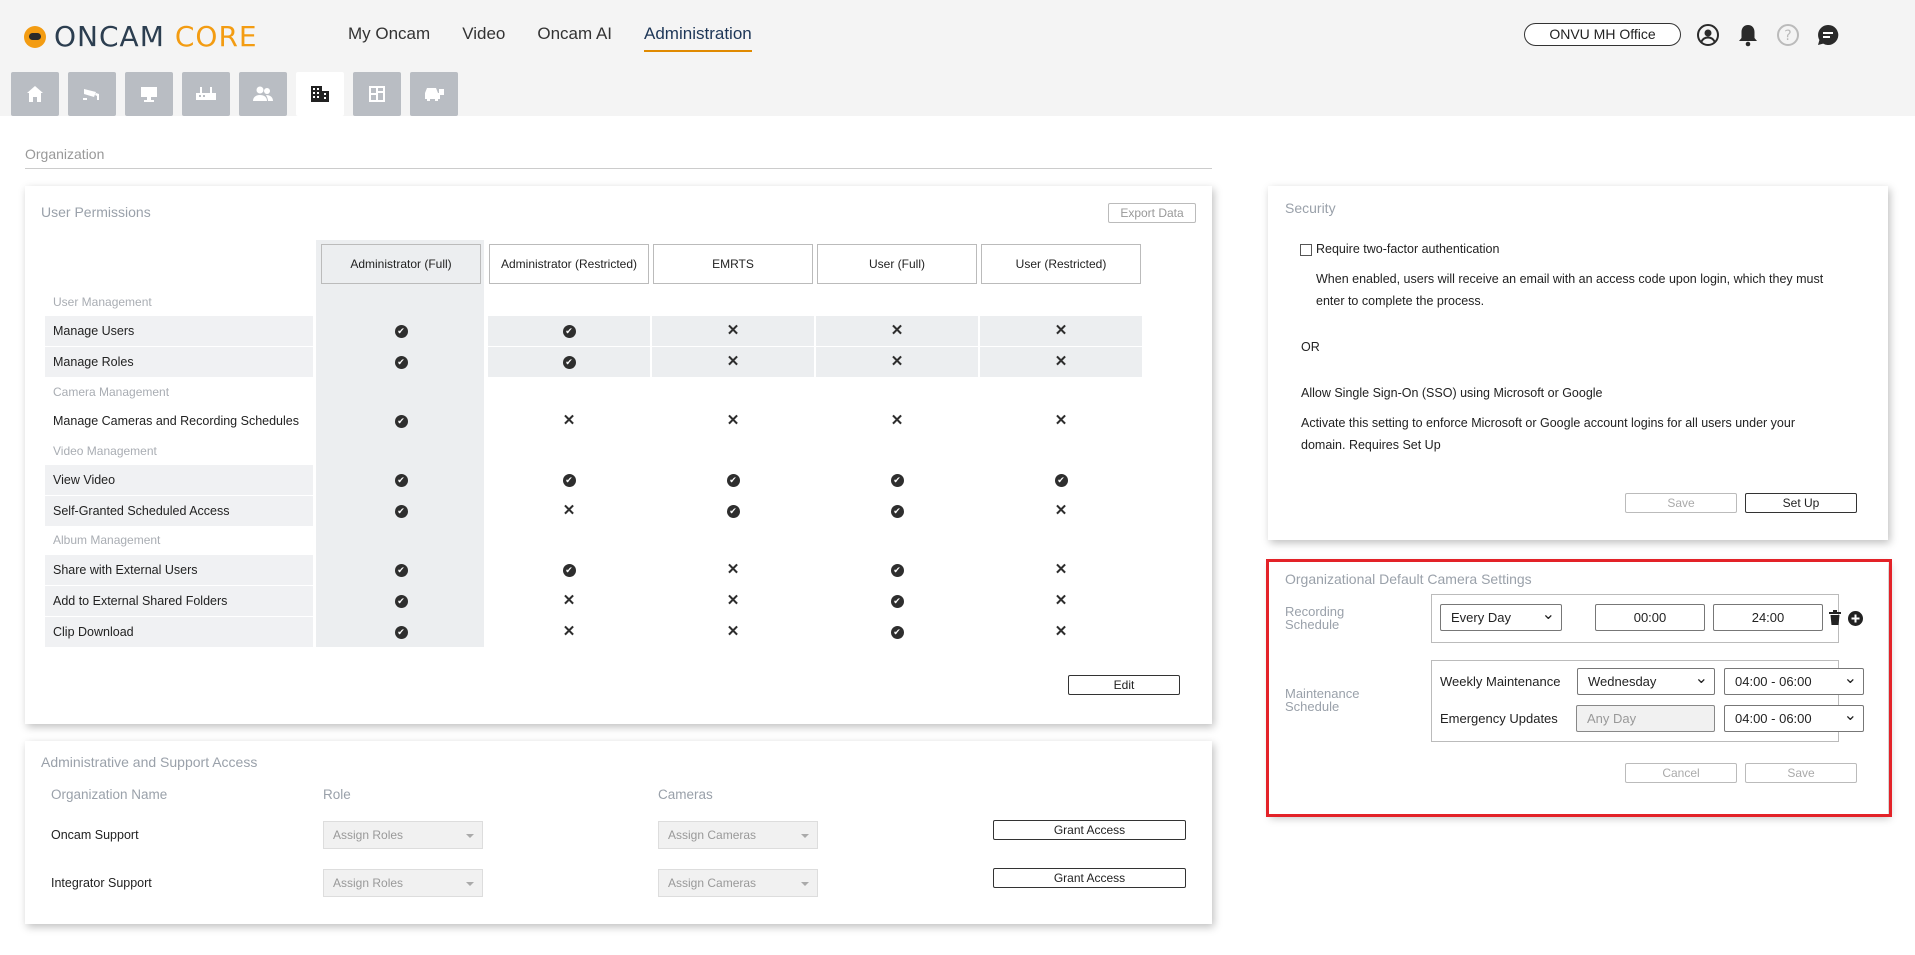 This screenshot has height=955, width=1915. I want to click on two-factor-checkbox, so click(1306, 250).